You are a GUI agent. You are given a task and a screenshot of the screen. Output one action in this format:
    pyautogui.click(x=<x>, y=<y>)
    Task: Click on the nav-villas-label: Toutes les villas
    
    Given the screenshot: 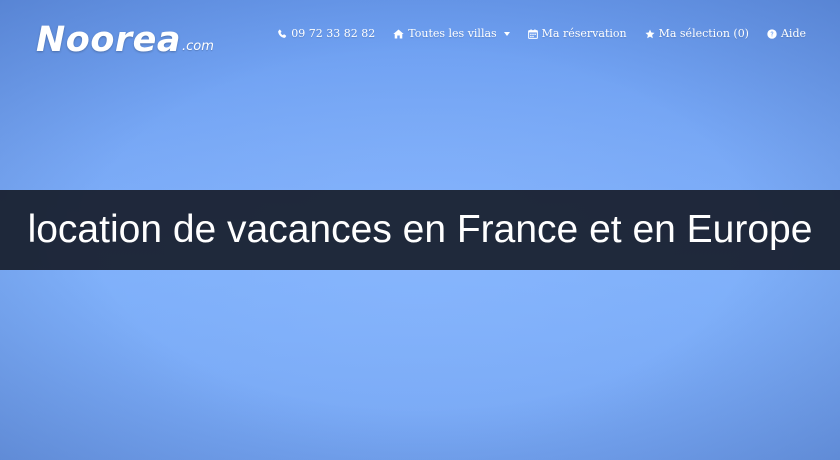 What is the action you would take?
    pyautogui.click(x=452, y=33)
    